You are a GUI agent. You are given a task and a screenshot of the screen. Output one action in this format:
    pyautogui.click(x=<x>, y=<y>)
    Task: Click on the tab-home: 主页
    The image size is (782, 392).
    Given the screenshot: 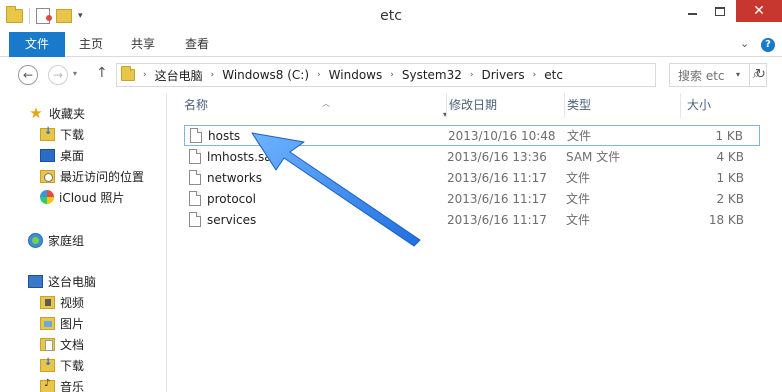 What is the action you would take?
    pyautogui.click(x=91, y=44)
    